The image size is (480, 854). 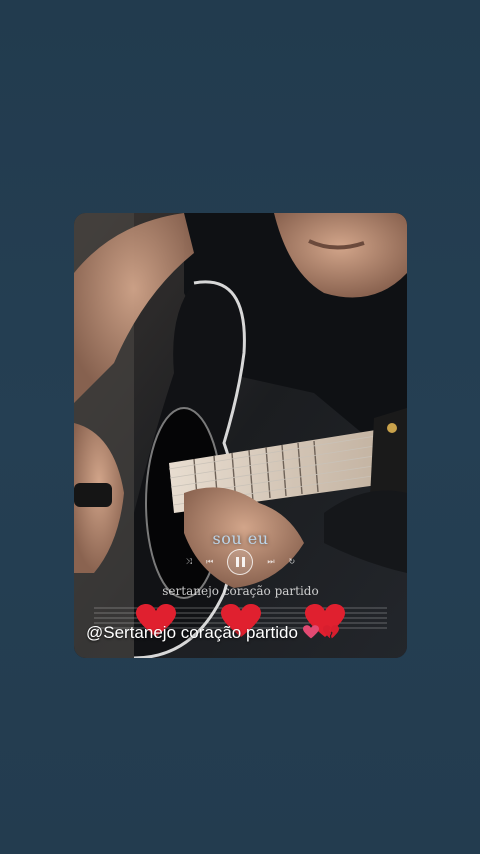 I want to click on music-player: ⤨ ⏮ ⏭ ↻, so click(x=240, y=562).